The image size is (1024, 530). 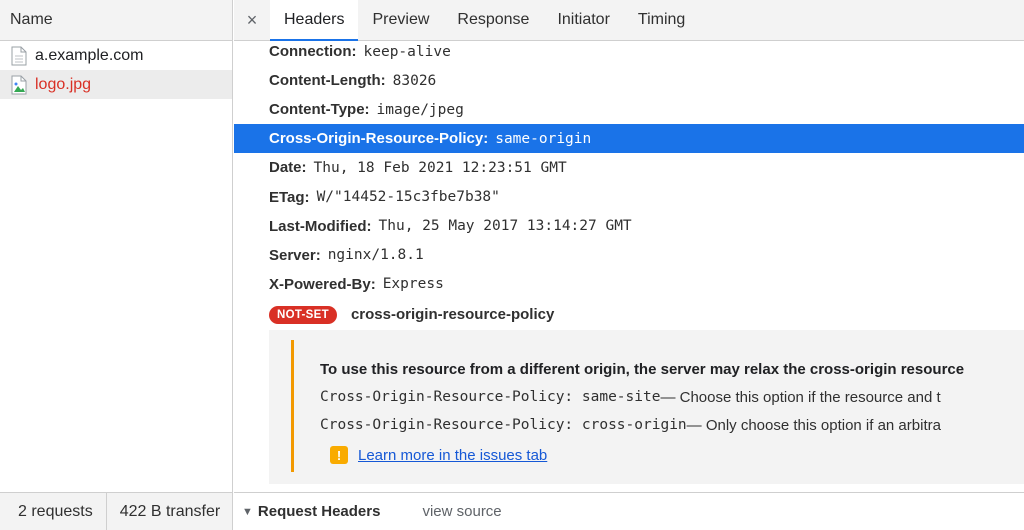 I want to click on name-column-label: Name, so click(x=31, y=19).